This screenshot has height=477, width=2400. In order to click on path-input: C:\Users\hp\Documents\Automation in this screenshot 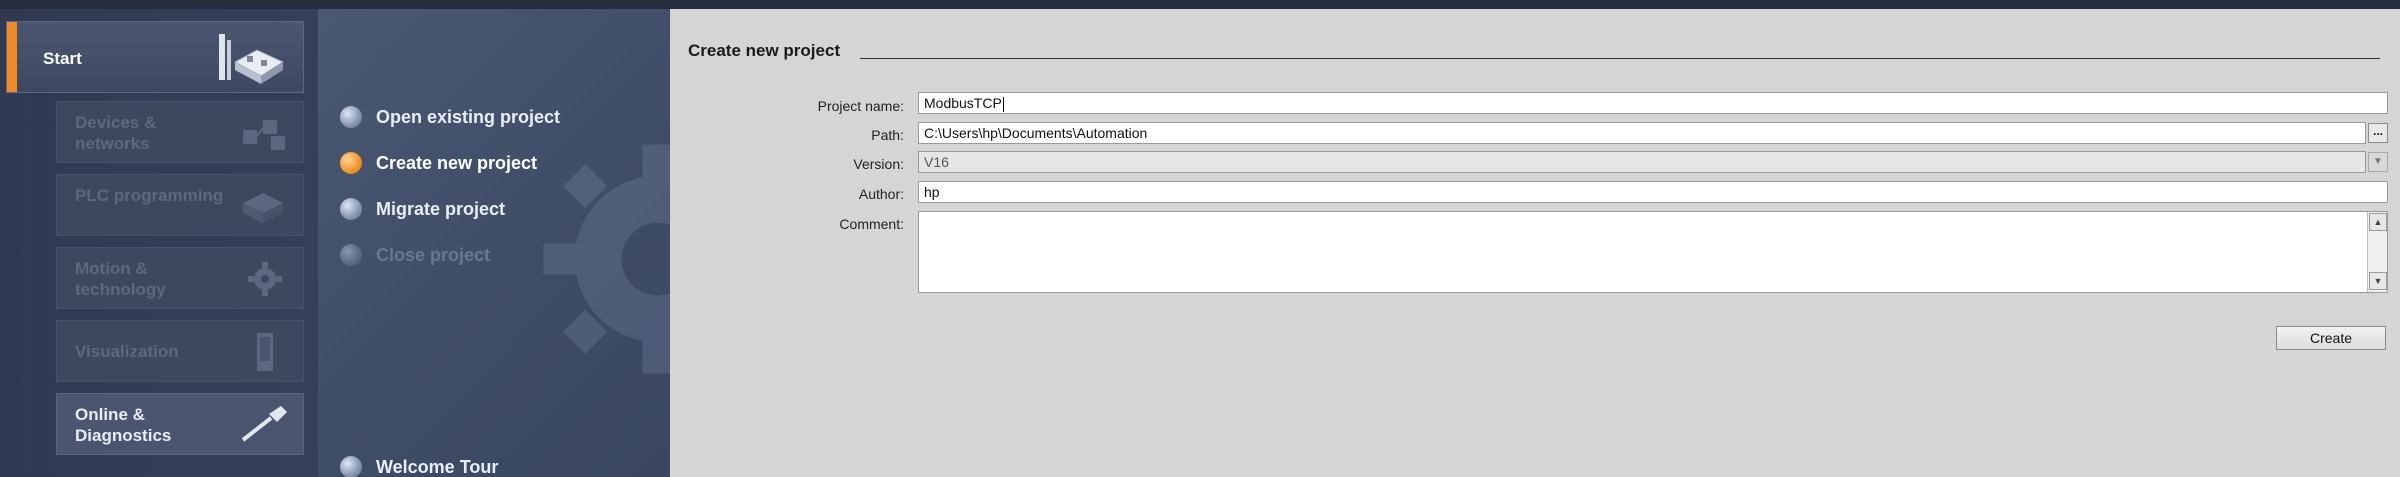, I will do `click(1642, 133)`.